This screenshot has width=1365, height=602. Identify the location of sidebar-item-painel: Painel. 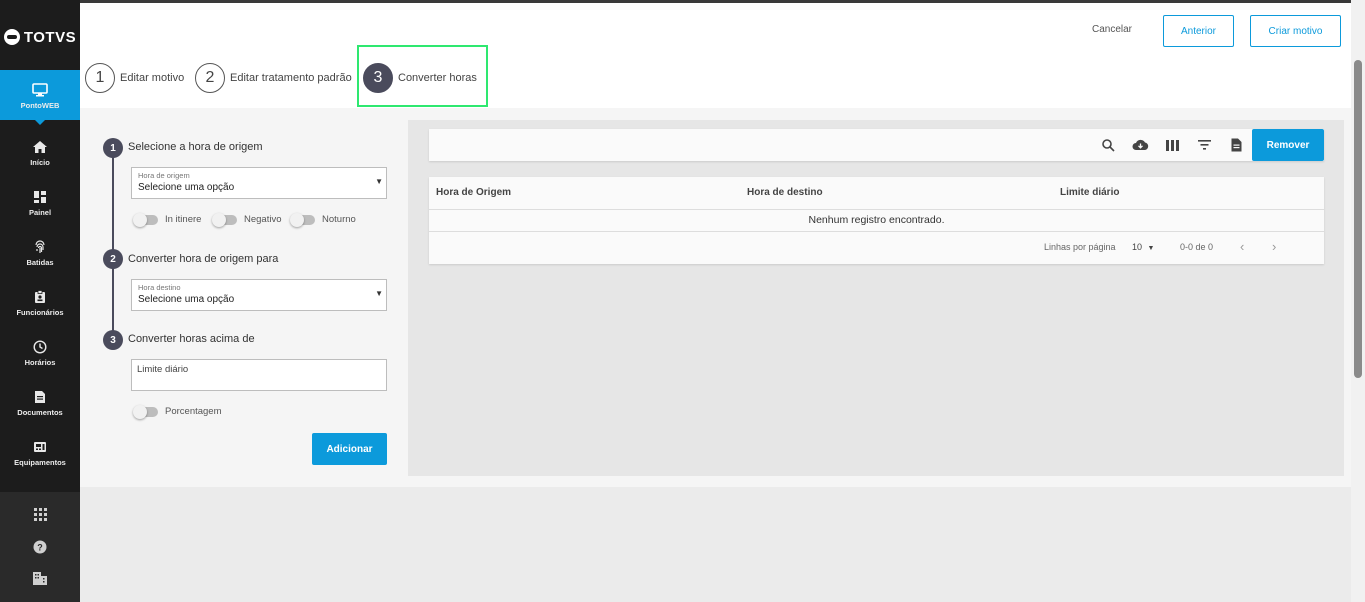
(40, 202).